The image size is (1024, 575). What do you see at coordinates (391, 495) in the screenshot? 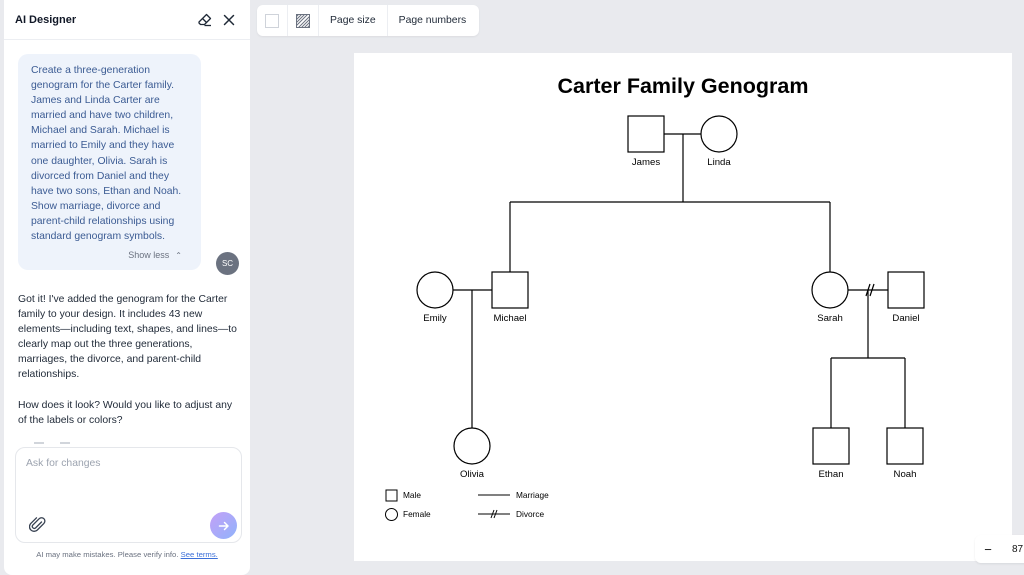
I see `legend-male-square` at bounding box center [391, 495].